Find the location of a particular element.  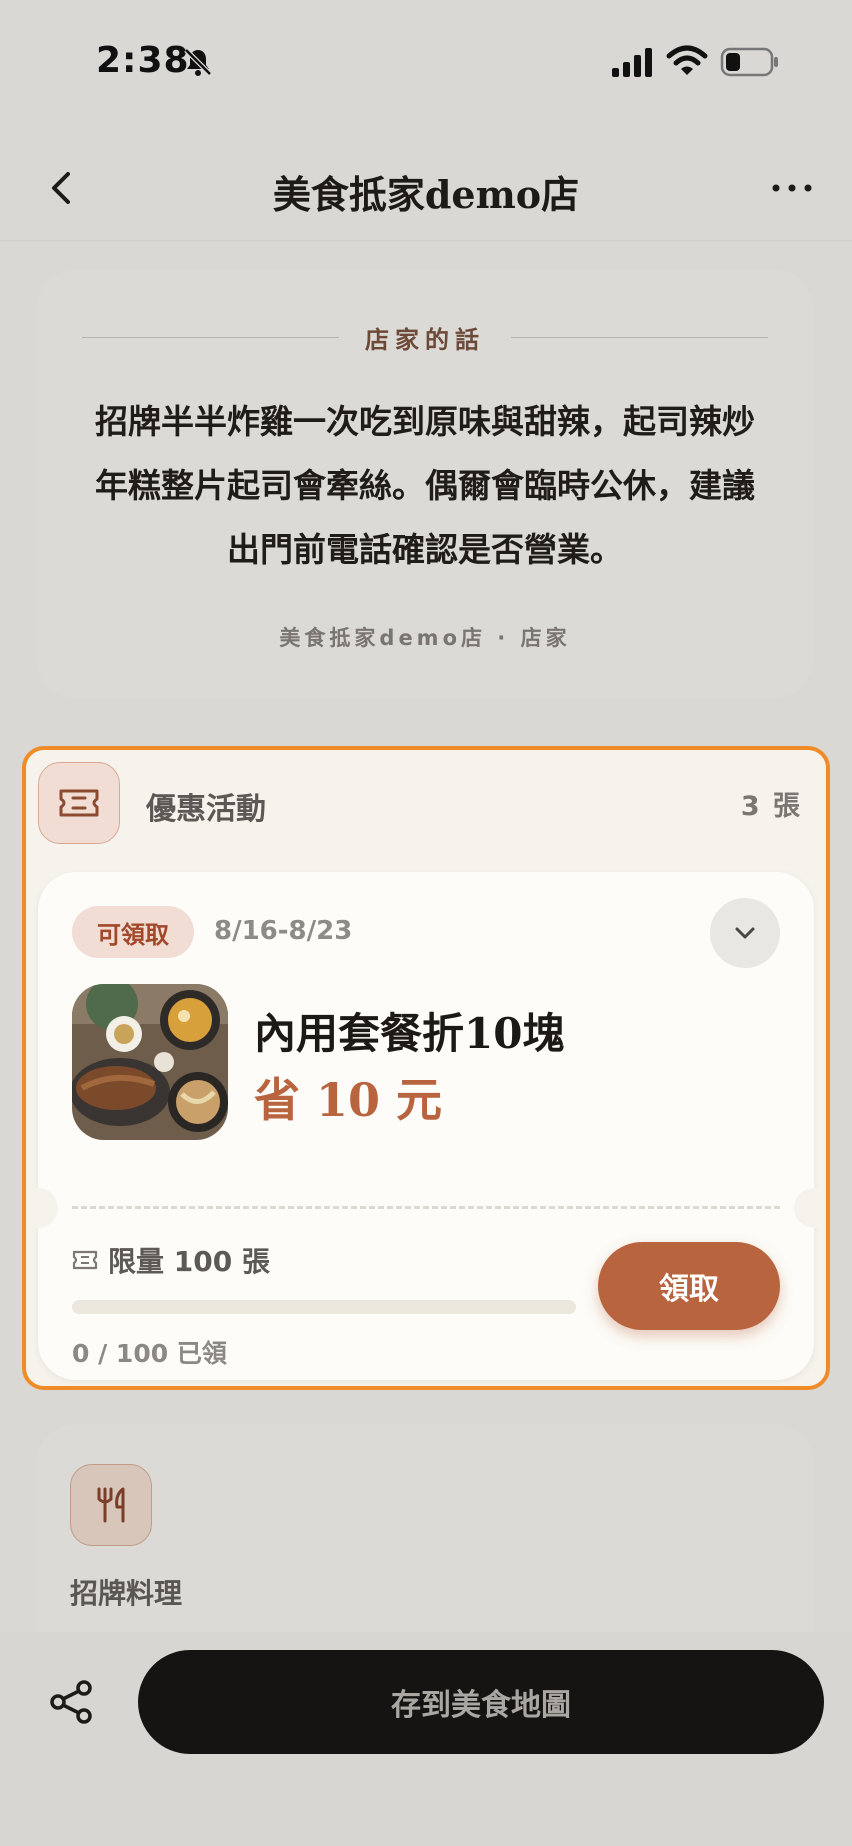

claimed-count: 0 / 100 已領 is located at coordinates (149, 1353).